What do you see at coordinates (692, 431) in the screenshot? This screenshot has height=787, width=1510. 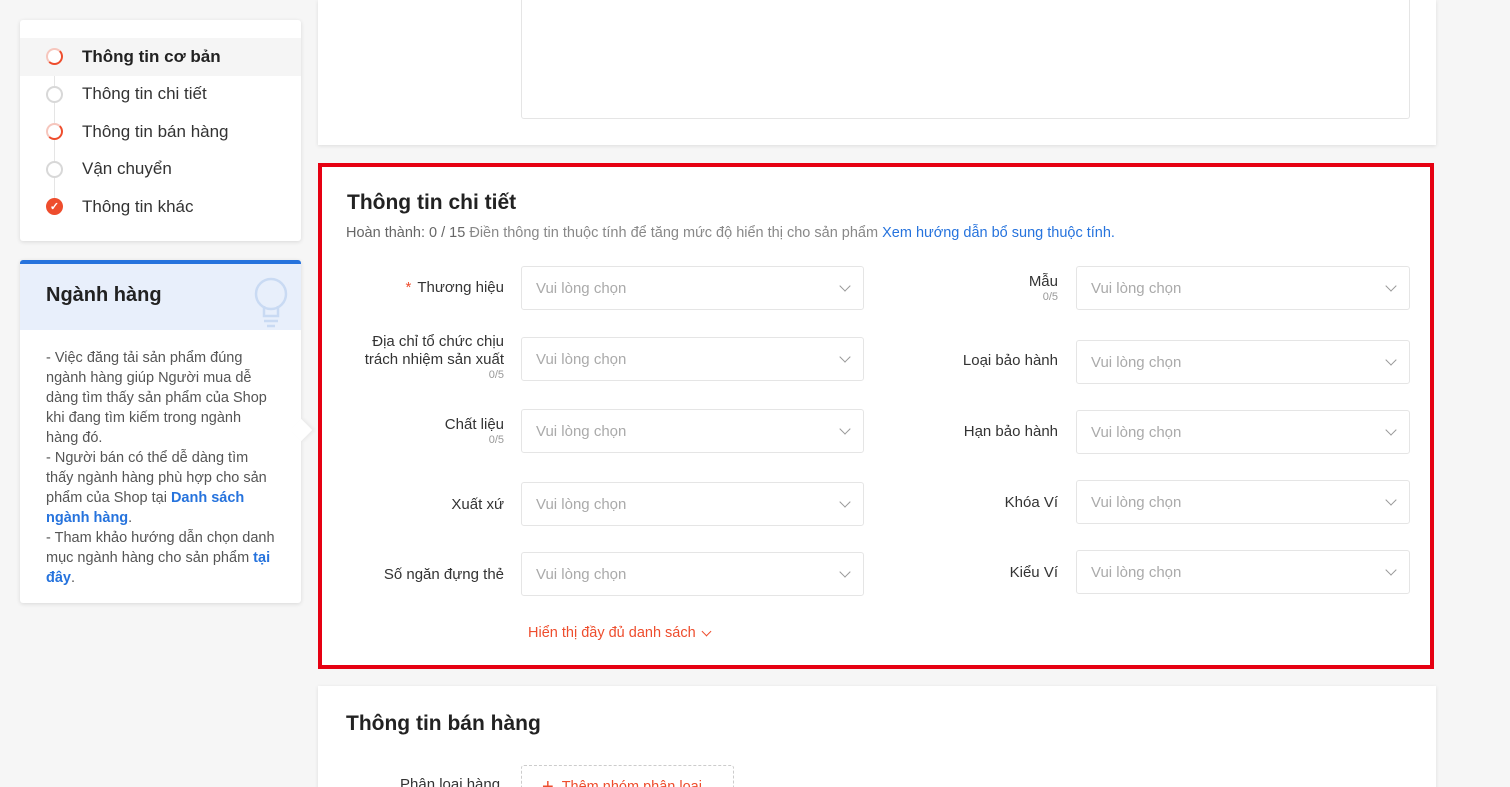 I see `material-select: Vui lòng chọn` at bounding box center [692, 431].